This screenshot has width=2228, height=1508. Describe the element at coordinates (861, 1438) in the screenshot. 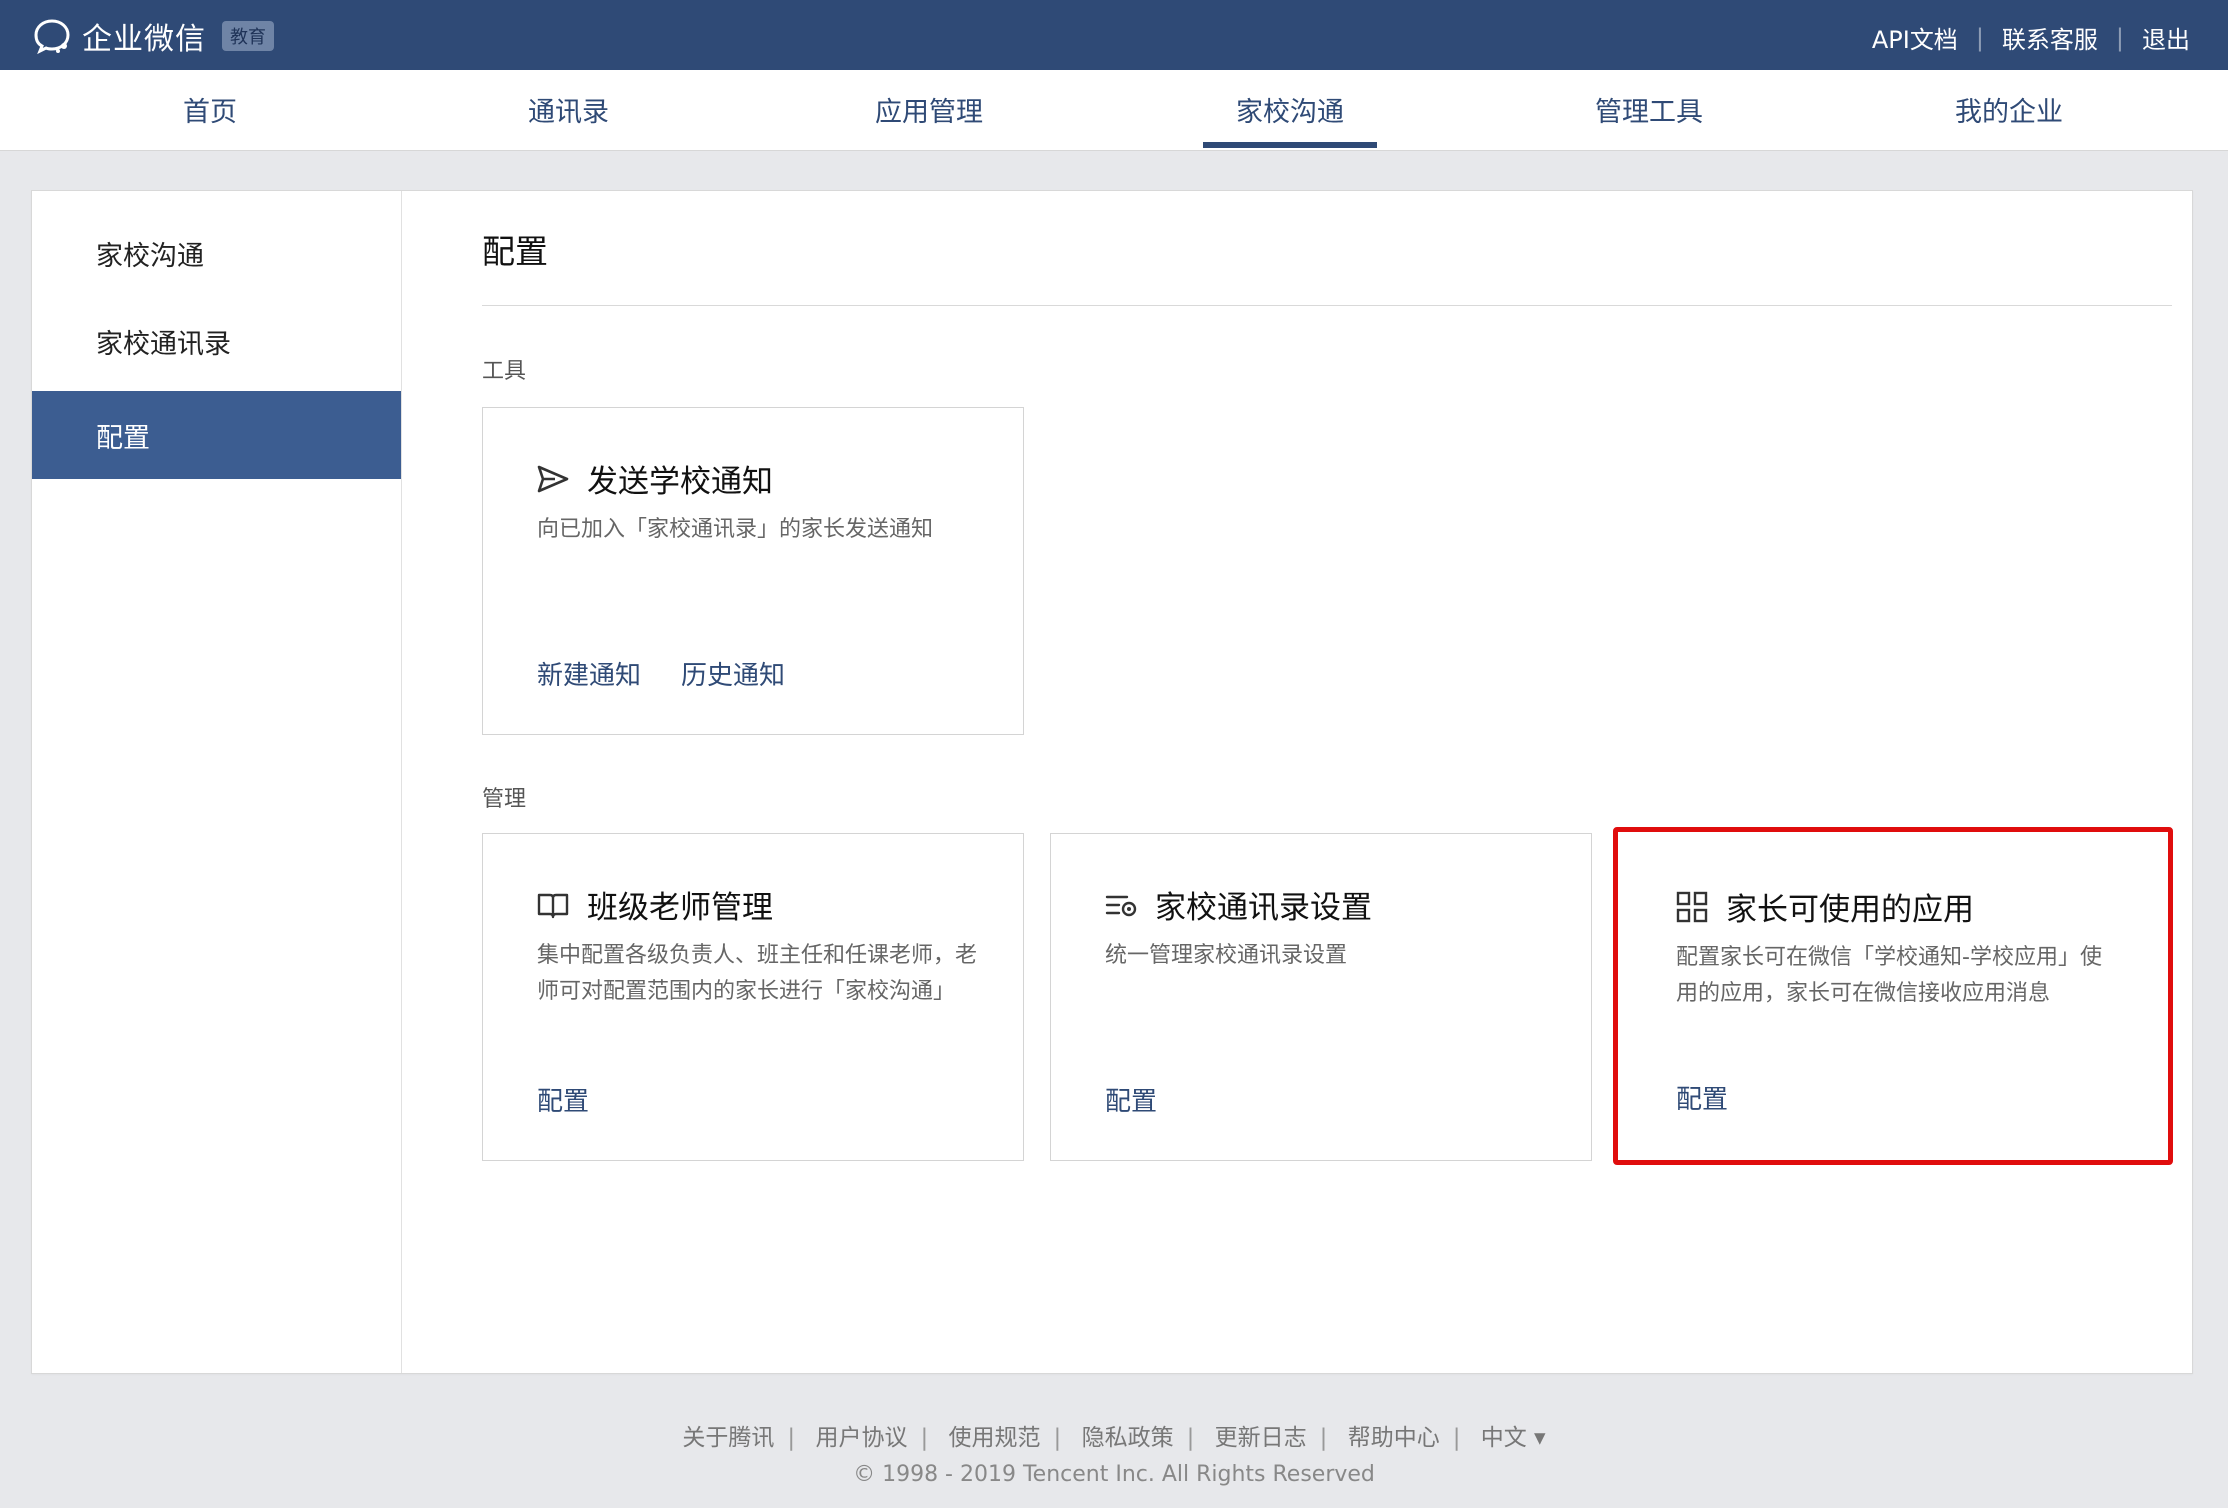

I see `user-agreement-link: 用户协议` at that location.